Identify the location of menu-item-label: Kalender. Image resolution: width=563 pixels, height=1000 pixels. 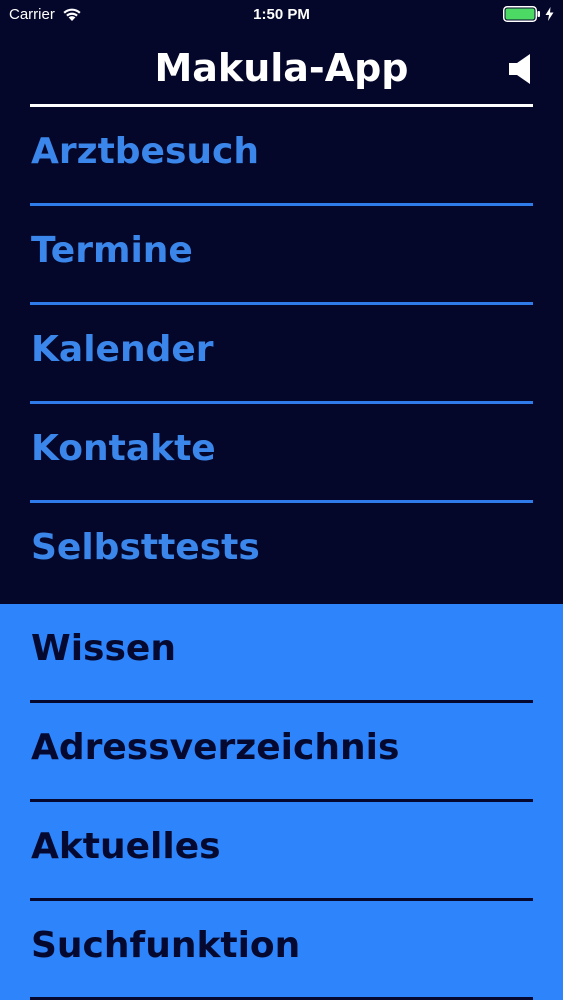
(122, 349).